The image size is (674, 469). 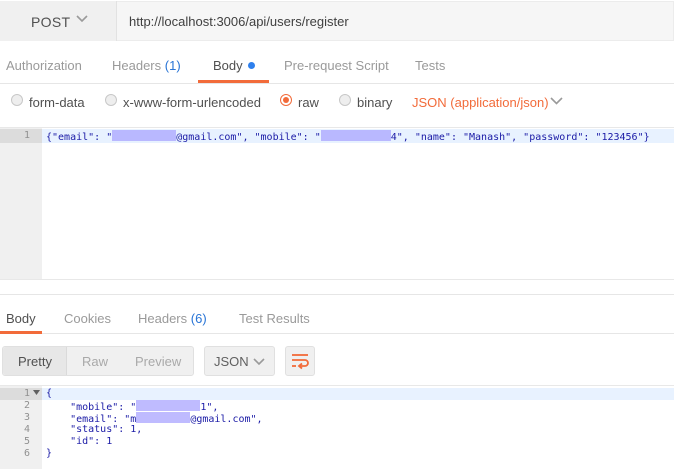 I want to click on response-tabs: Body Cookies Headers (6) Test Results, so click(x=337, y=314).